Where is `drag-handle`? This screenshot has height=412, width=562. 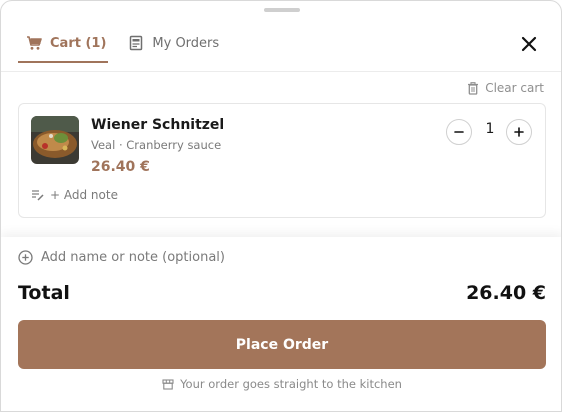
drag-handle is located at coordinates (282, 10).